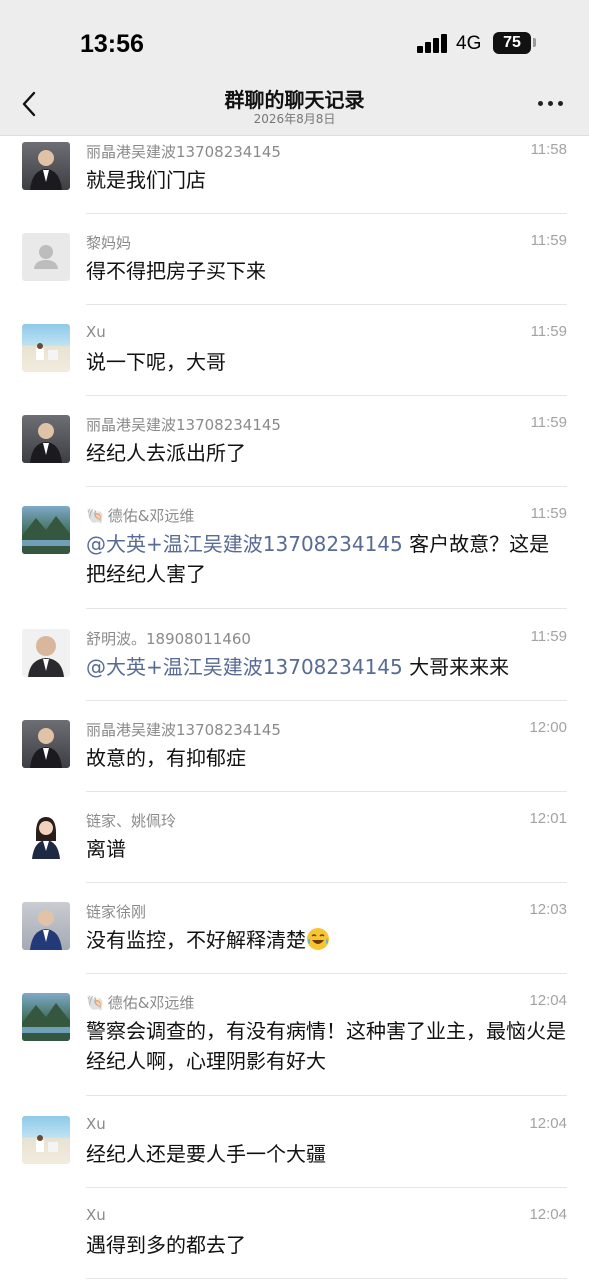 The width and height of the screenshot is (589, 1280). What do you see at coordinates (166, 453) in the screenshot?
I see `message-text: 经纪人去派出所了` at bounding box center [166, 453].